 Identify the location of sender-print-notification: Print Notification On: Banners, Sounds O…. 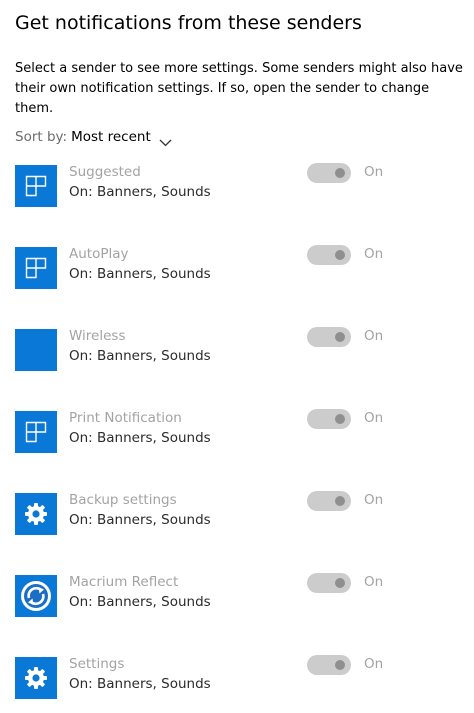
(237, 432).